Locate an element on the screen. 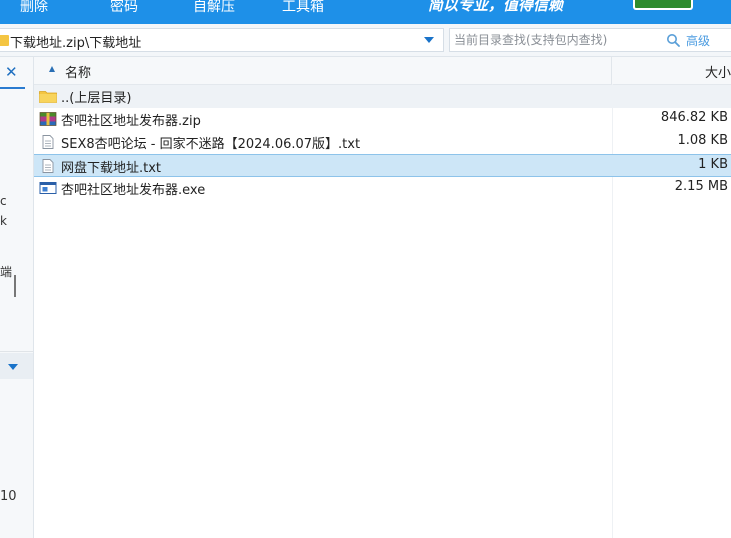 The height and width of the screenshot is (538, 731). column-header: 名称 大小 is located at coordinates (382, 71).